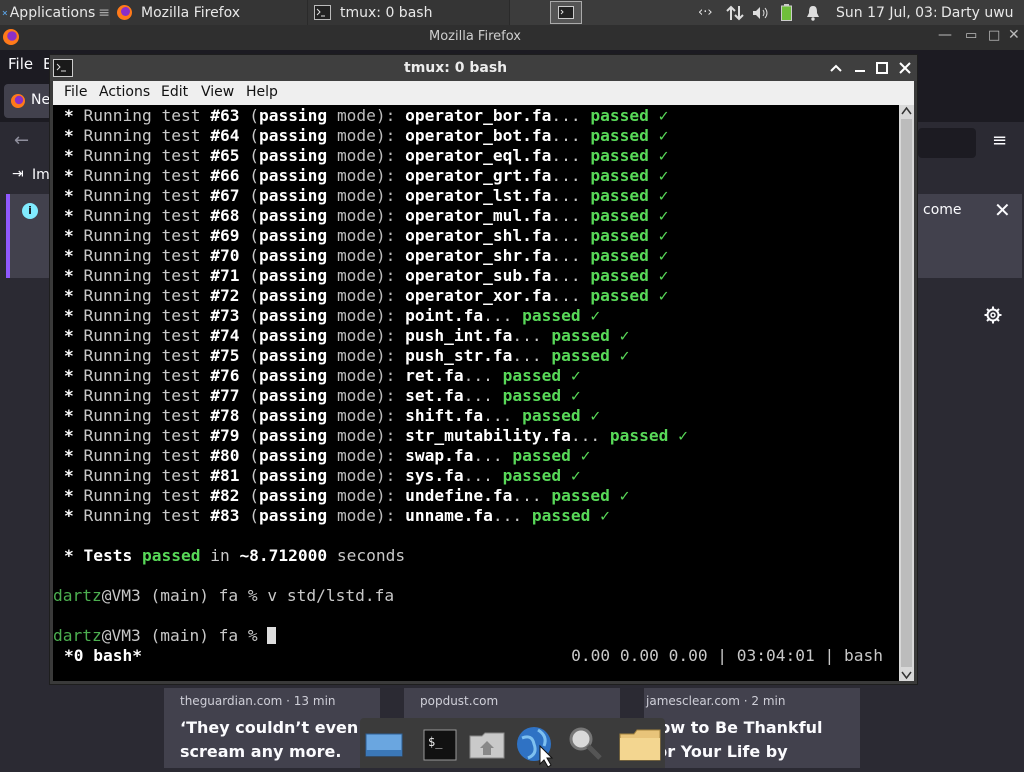 The height and width of the screenshot is (772, 1024). Describe the element at coordinates (1002, 210) in the screenshot. I see `close-notification-icon: ✕` at that location.